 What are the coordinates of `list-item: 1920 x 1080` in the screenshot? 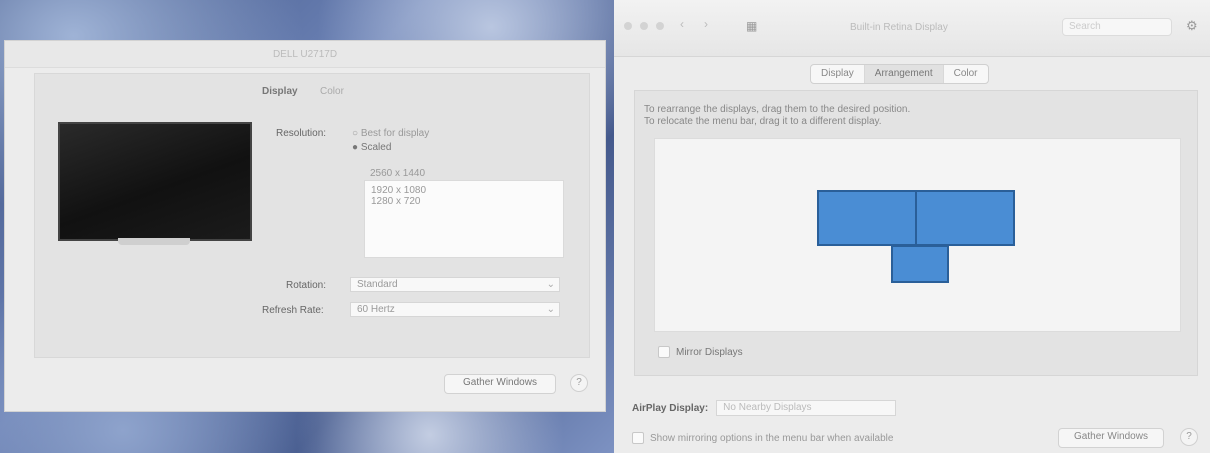 It's located at (464, 190).